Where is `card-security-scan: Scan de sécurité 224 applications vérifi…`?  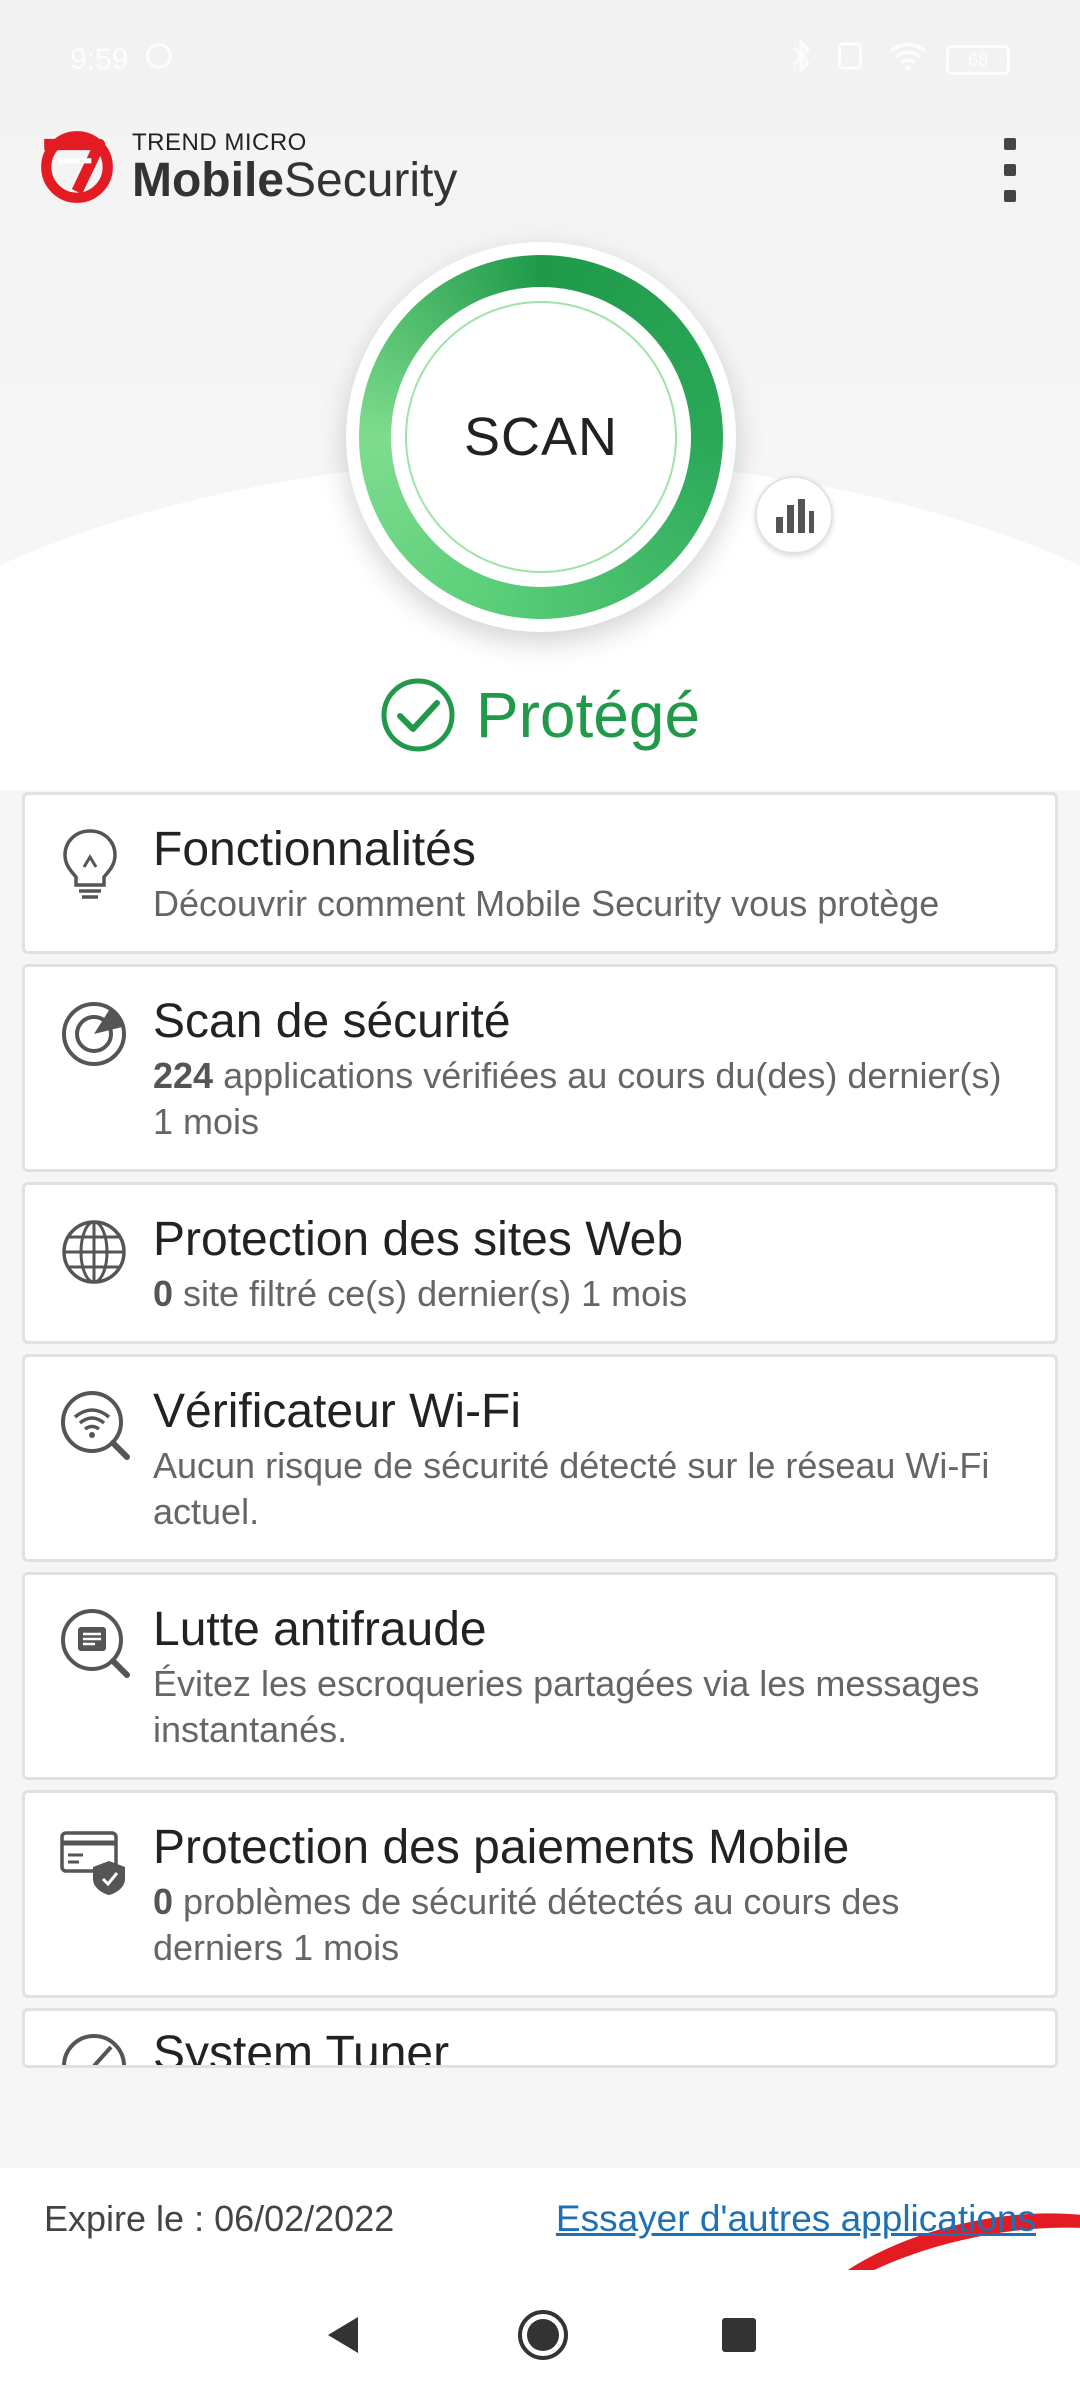 card-security-scan: Scan de sécurité 224 applications vérifi… is located at coordinates (540, 1068).